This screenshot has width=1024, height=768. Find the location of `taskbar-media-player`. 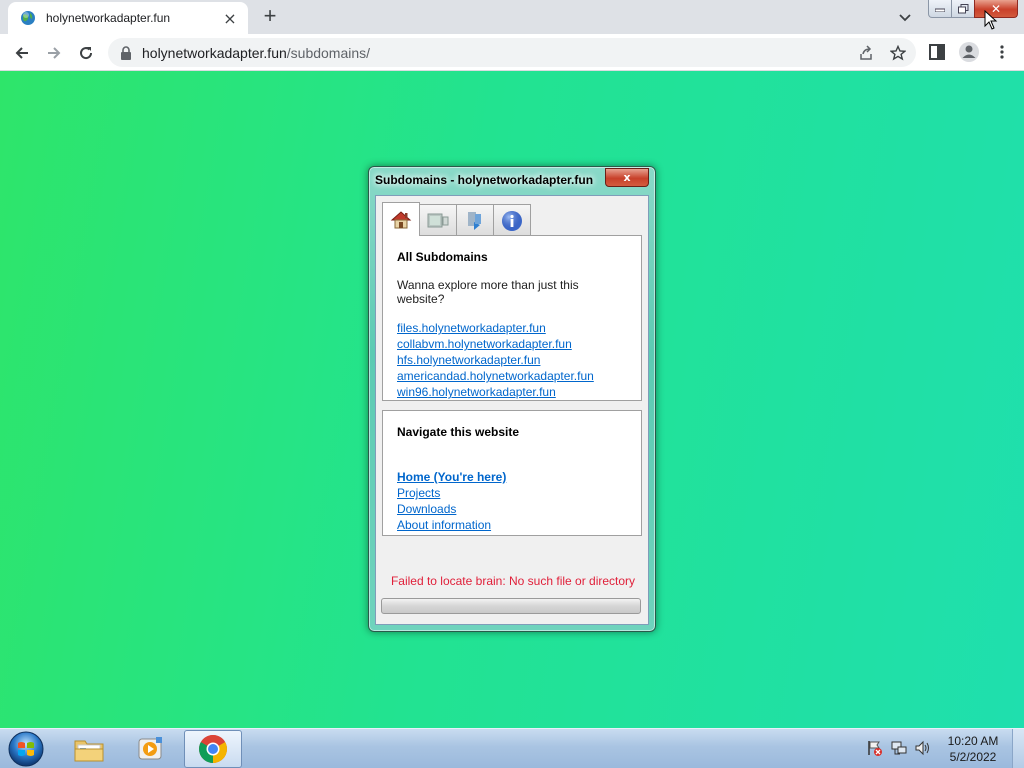

taskbar-media-player is located at coordinates (151, 749).